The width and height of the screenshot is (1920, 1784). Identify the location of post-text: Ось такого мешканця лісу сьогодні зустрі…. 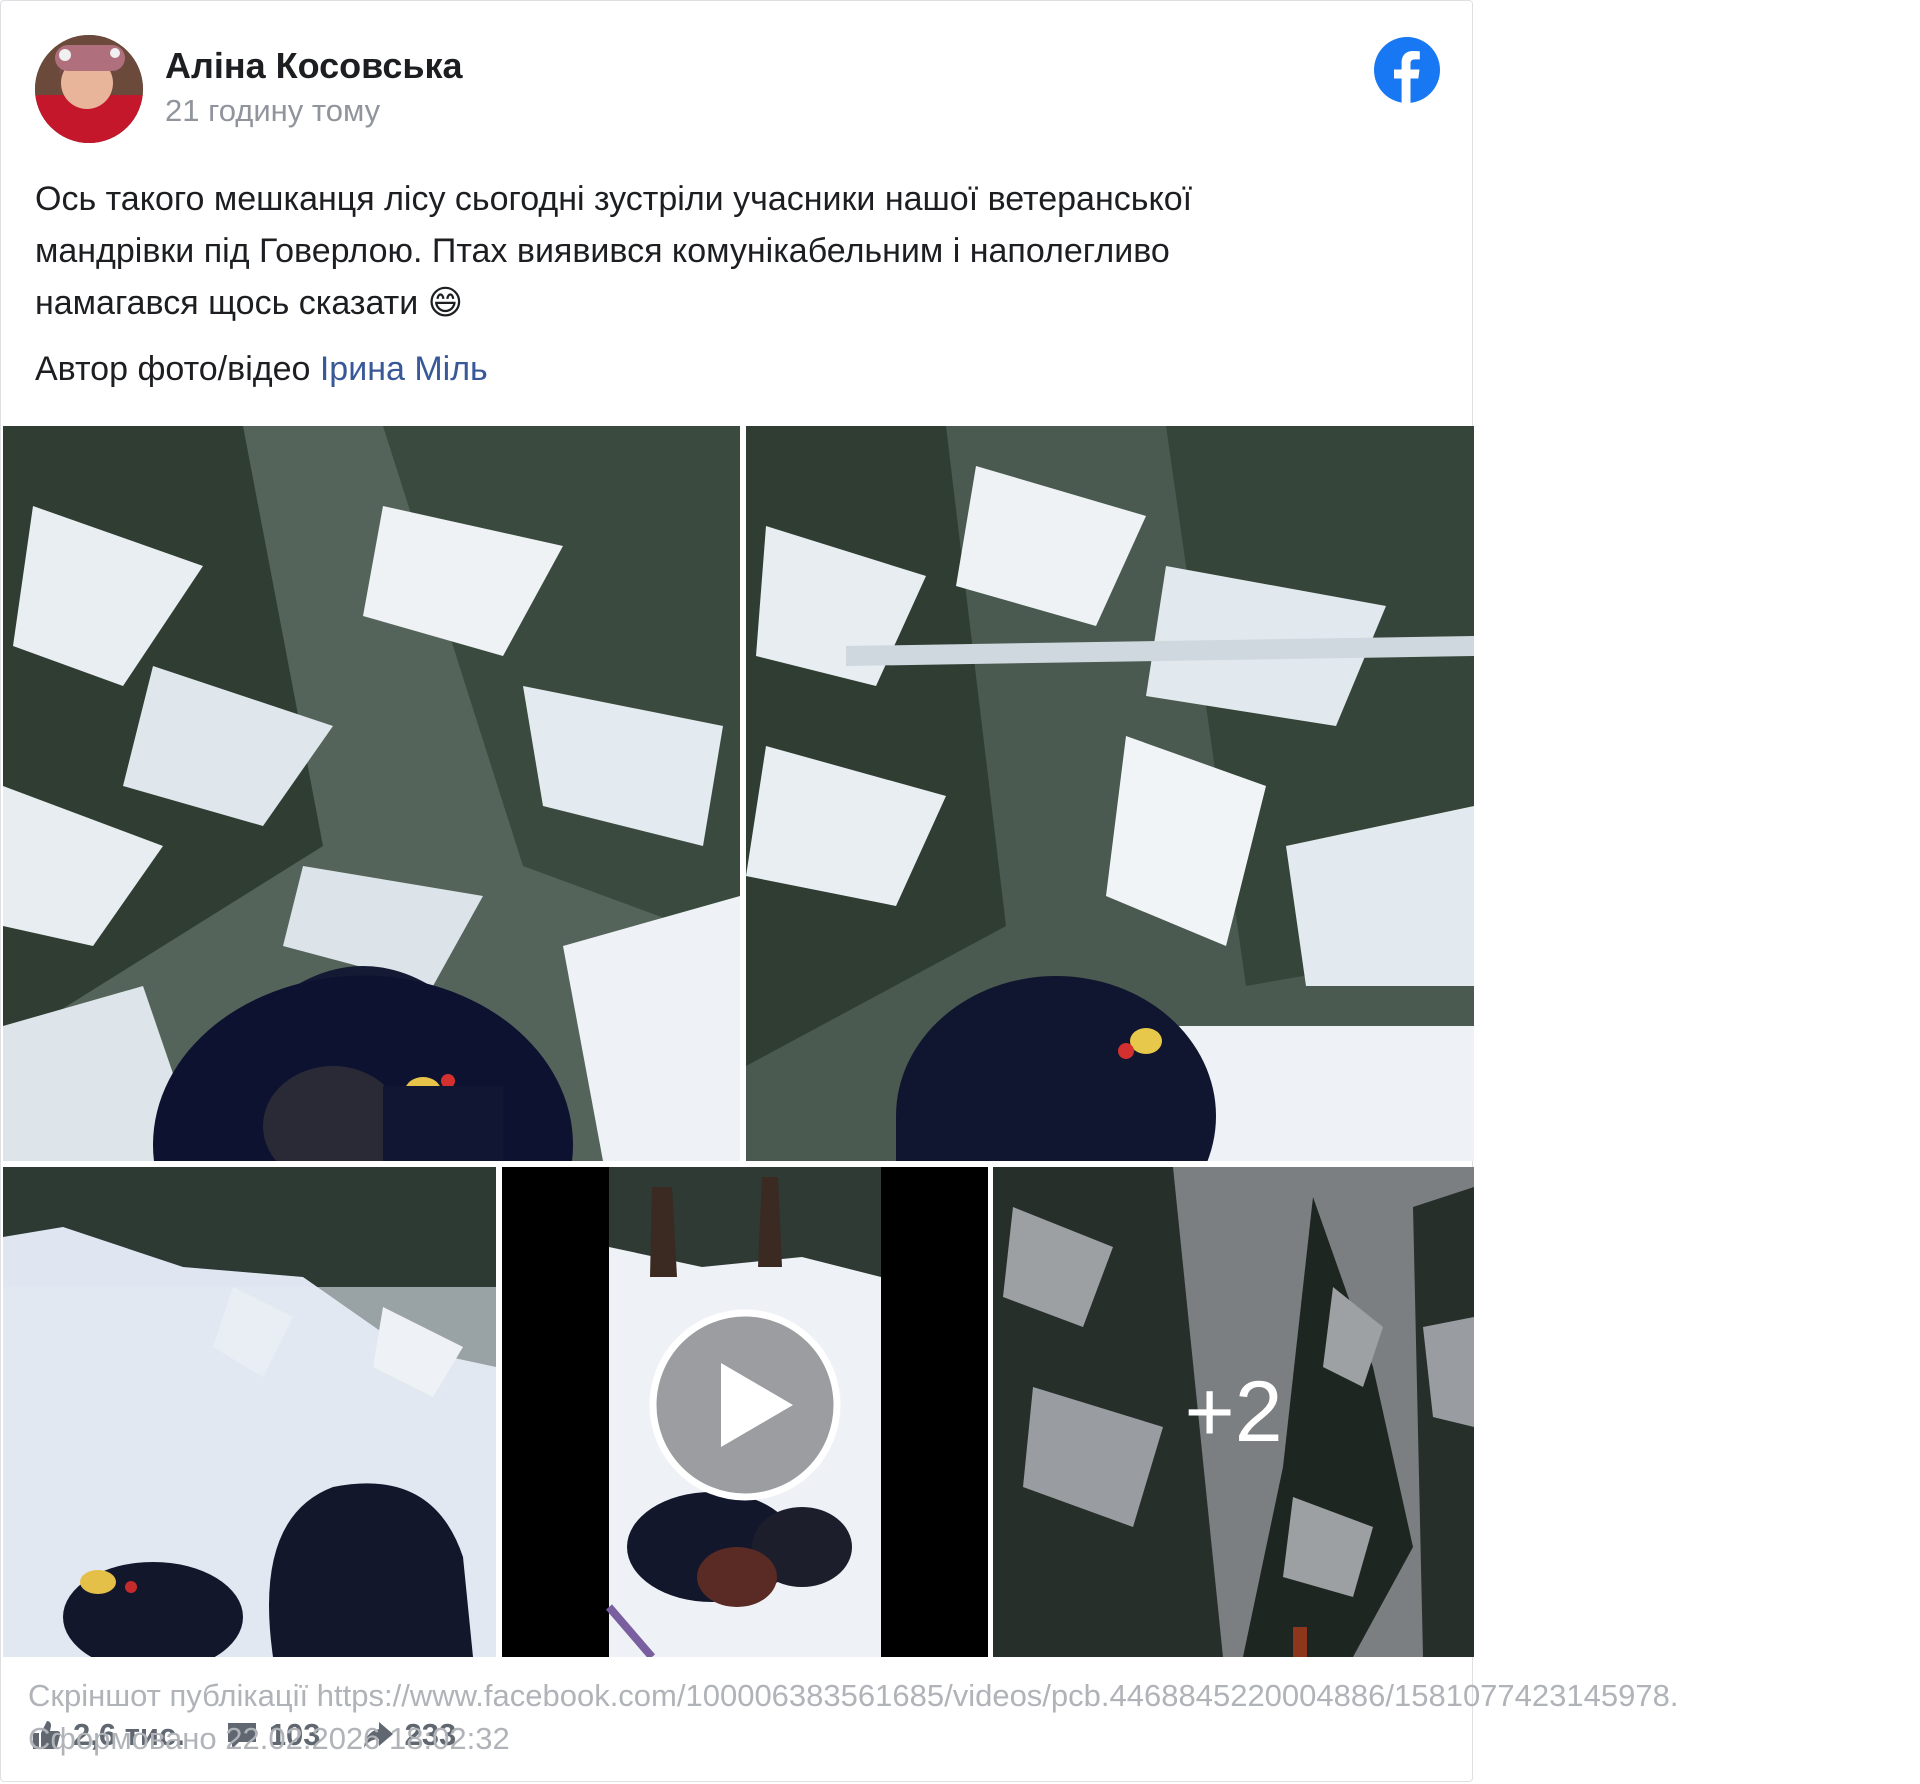
(614, 251).